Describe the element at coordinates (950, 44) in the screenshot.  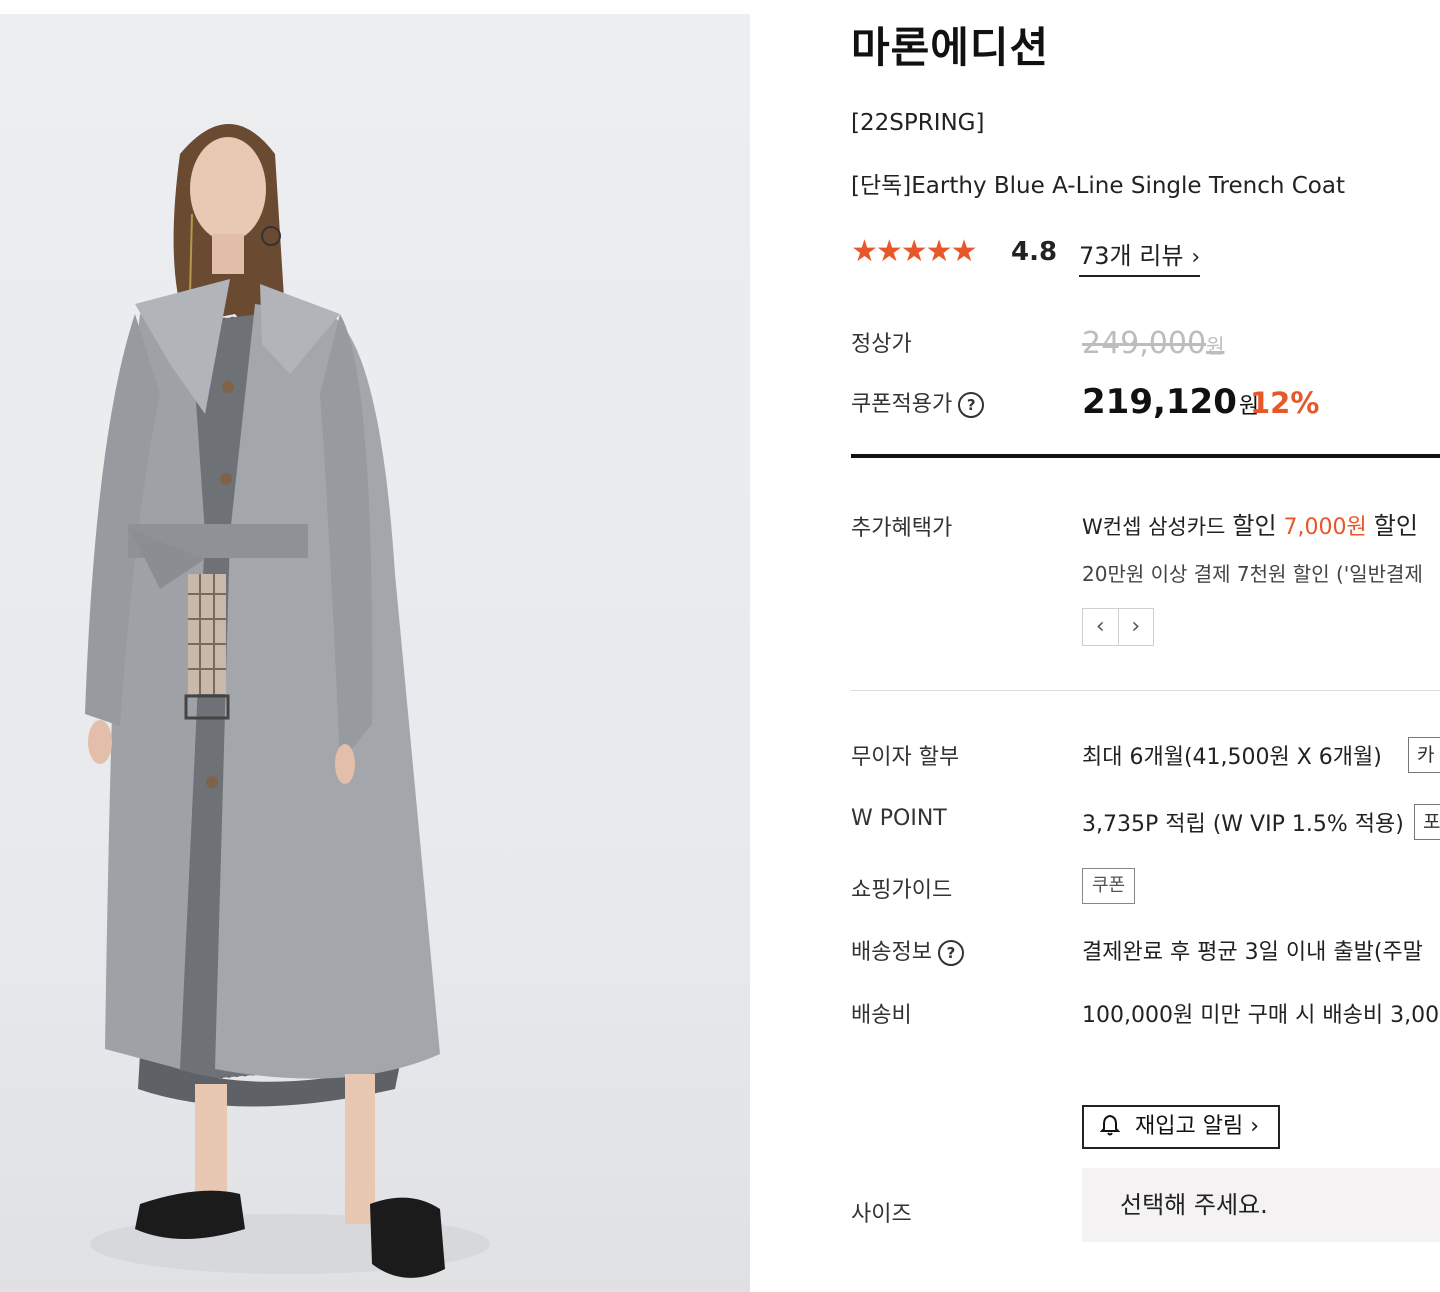
I see `brand-name: 마론에디션` at that location.